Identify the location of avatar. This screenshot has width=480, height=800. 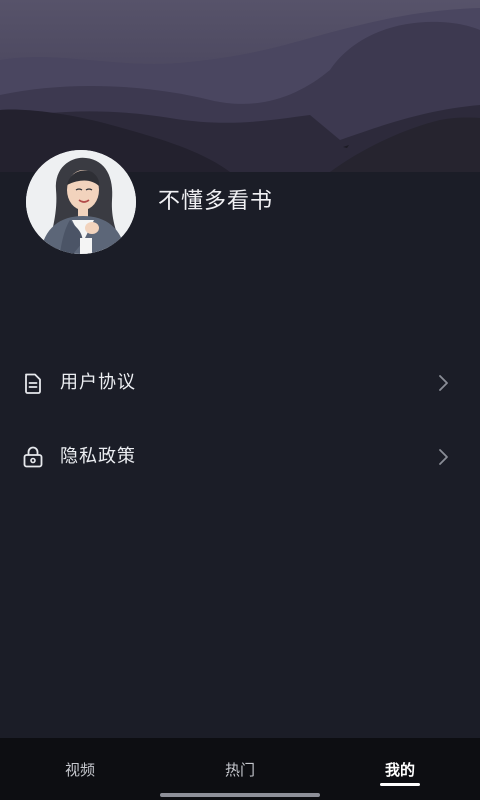
(81, 202).